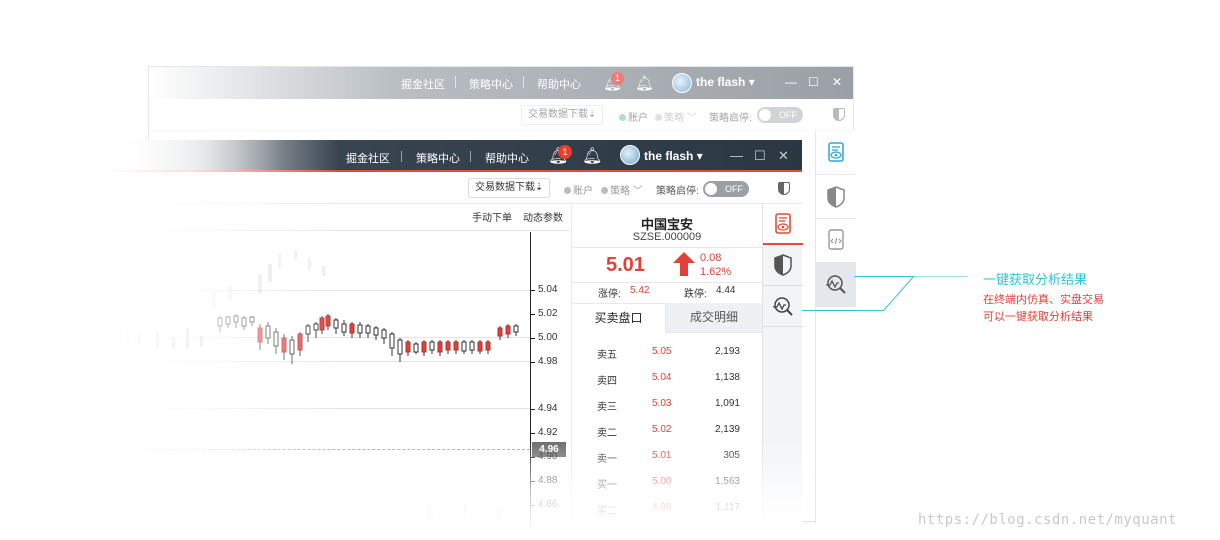 This screenshot has width=1220, height=540. What do you see at coordinates (668, 379) in the screenshot?
I see `orderbook-row: 卖四 5.04 1,138` at bounding box center [668, 379].